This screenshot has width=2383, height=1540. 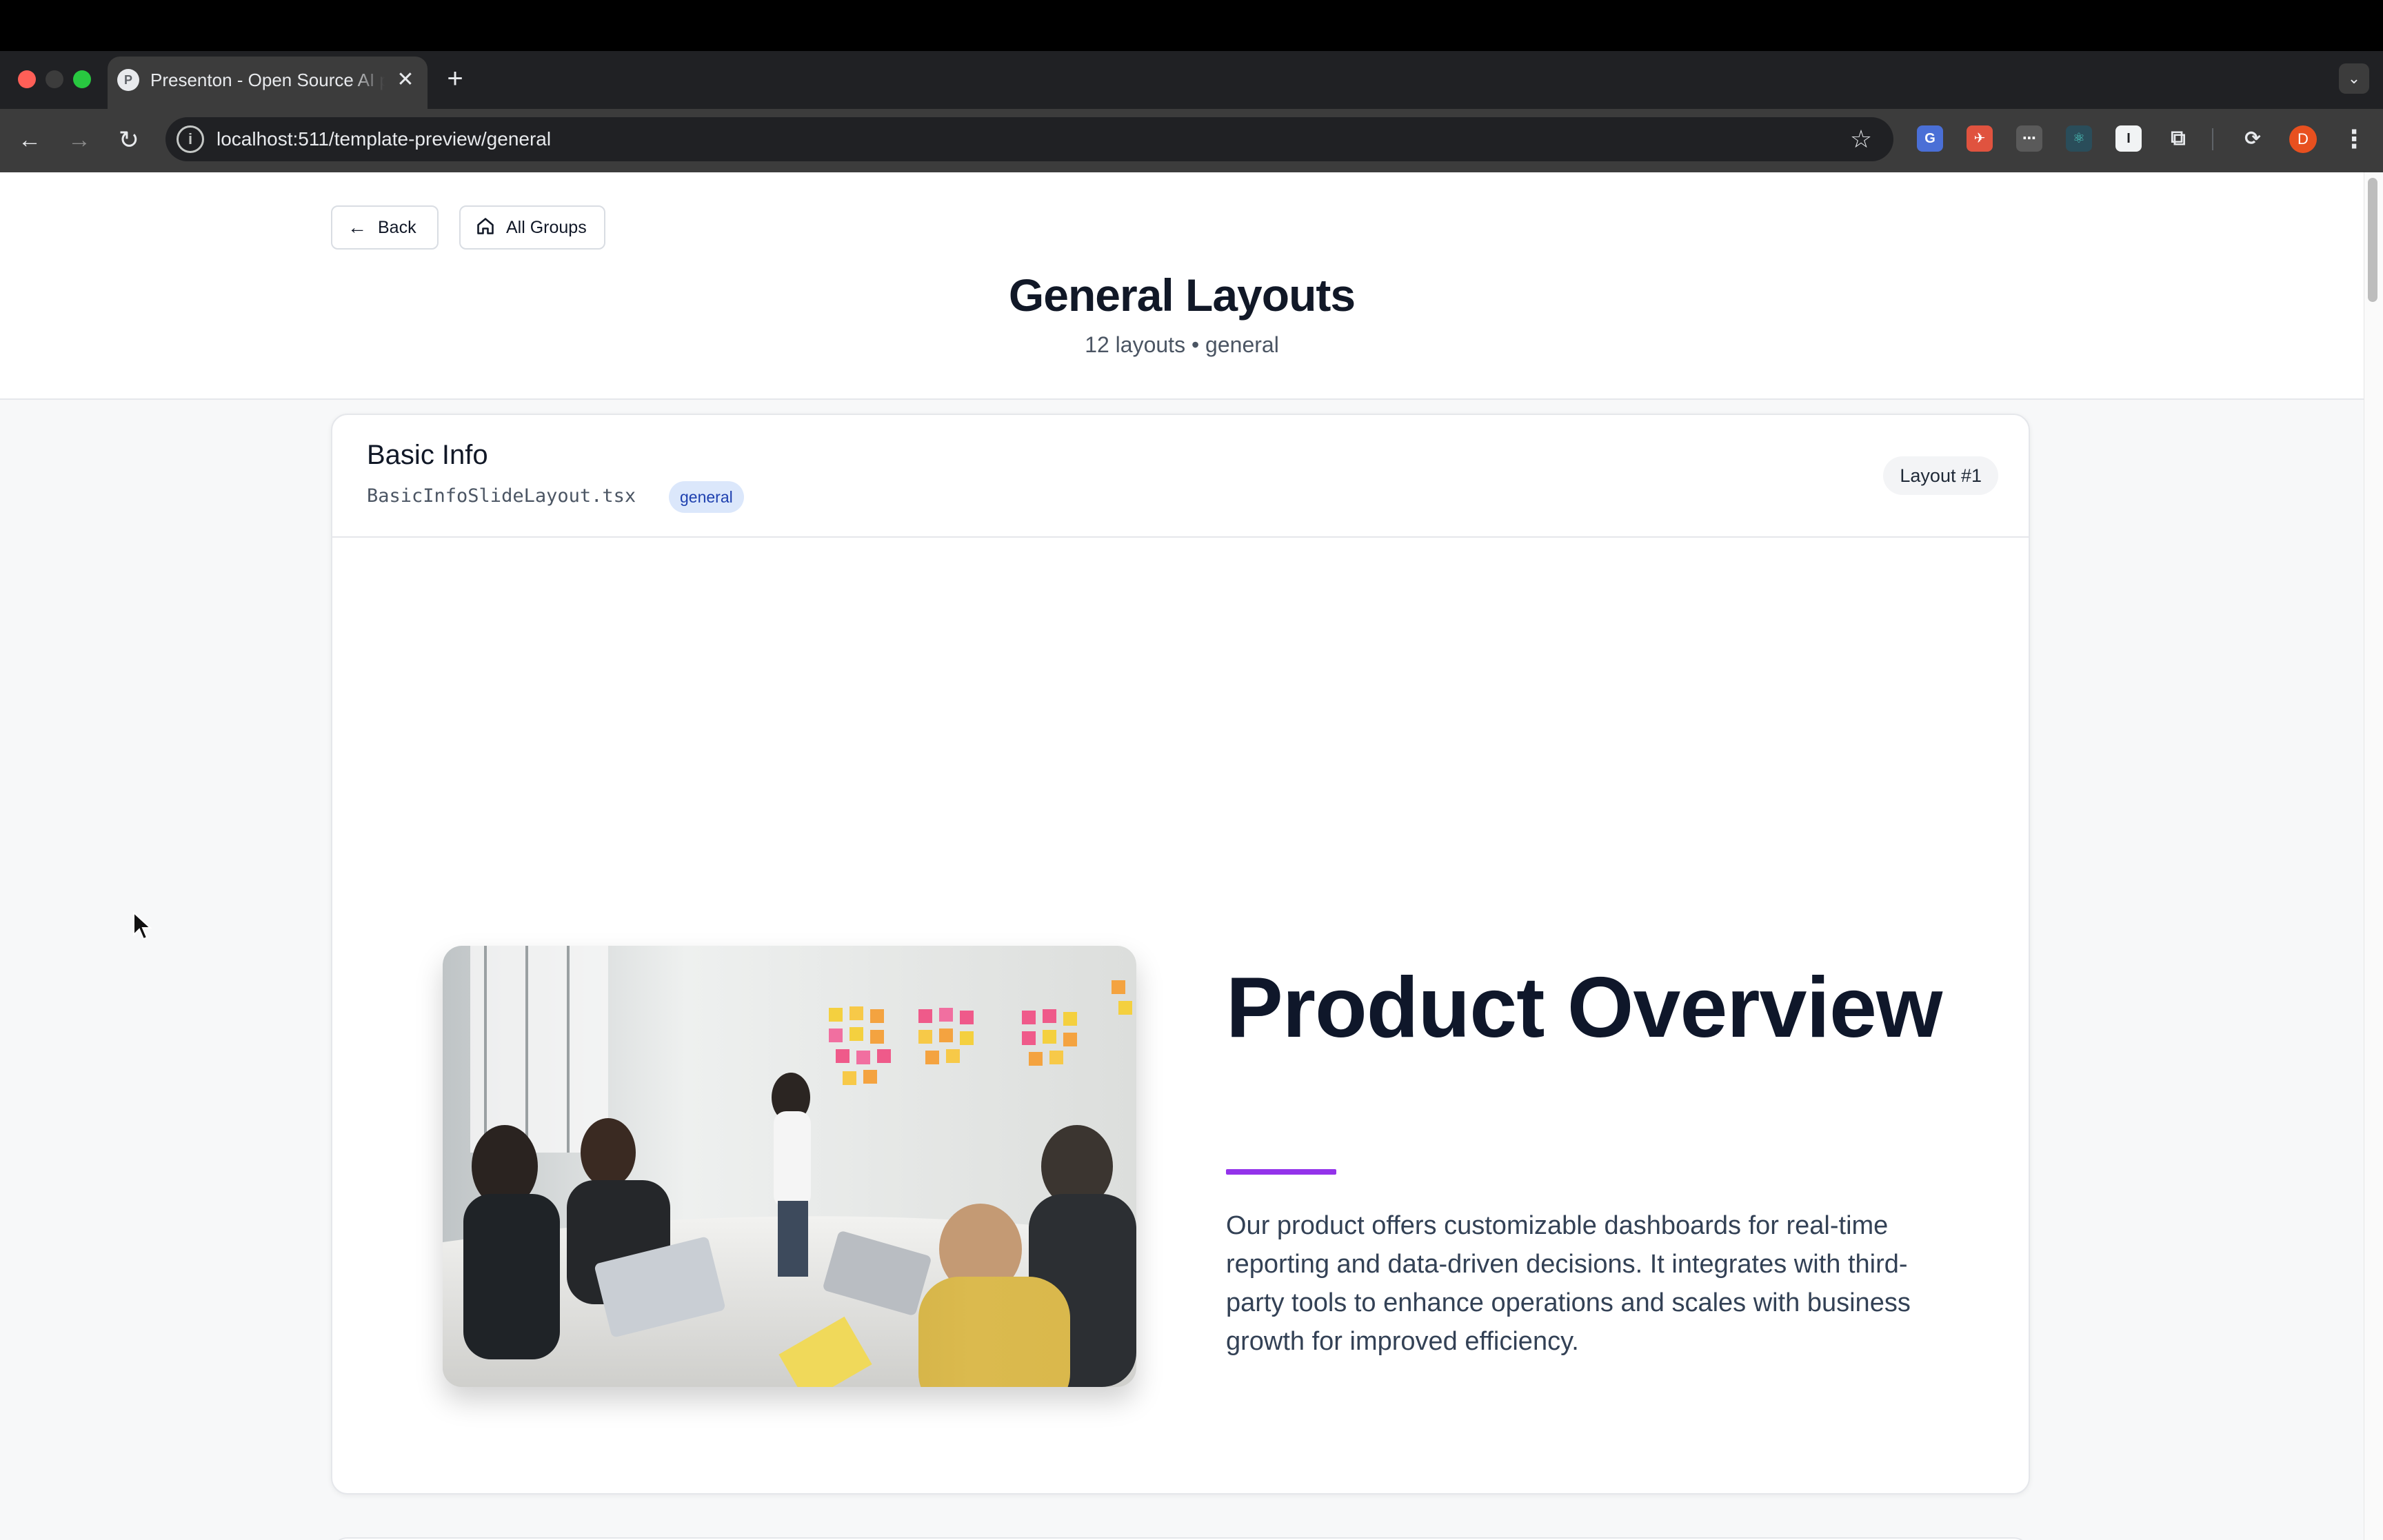 What do you see at coordinates (2079, 138) in the screenshot?
I see `react-extension-icon: ⚛` at bounding box center [2079, 138].